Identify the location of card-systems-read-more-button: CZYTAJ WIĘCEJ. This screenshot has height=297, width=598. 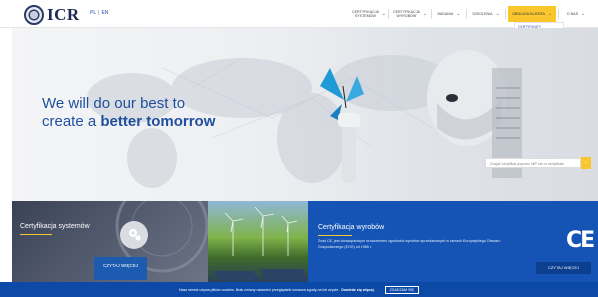
(120, 268).